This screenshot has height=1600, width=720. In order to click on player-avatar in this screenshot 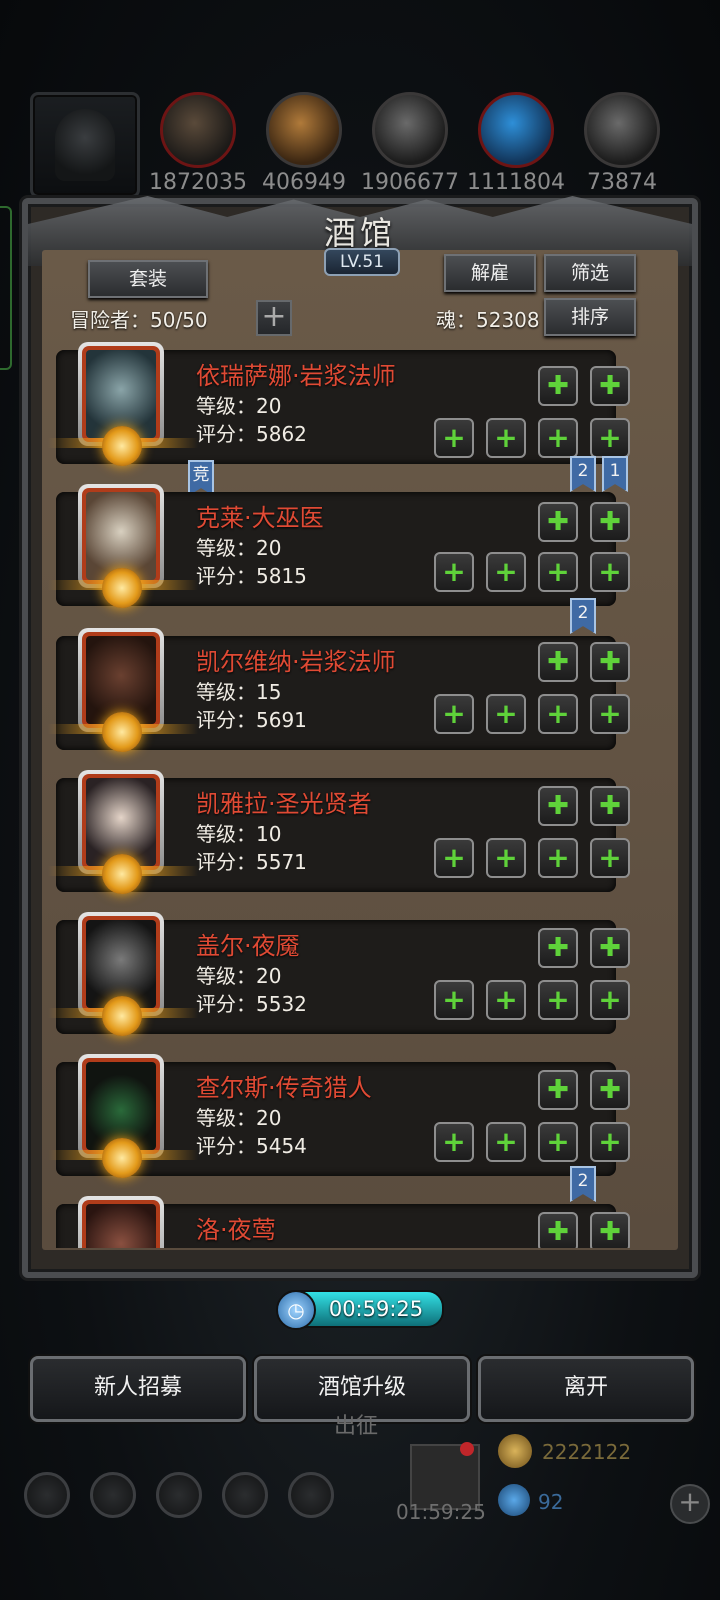, I will do `click(85, 145)`.